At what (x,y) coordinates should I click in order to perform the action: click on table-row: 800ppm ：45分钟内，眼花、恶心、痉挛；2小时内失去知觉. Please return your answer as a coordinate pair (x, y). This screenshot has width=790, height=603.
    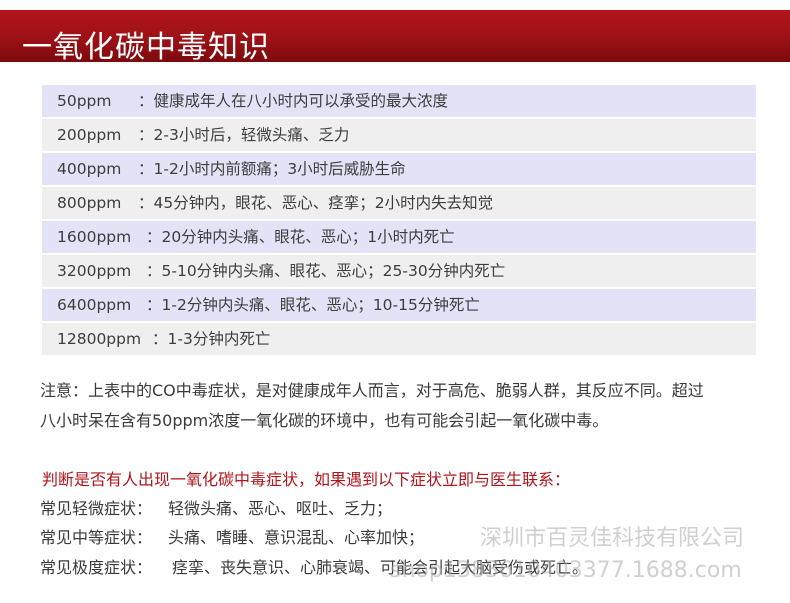
    Looking at the image, I should click on (399, 203).